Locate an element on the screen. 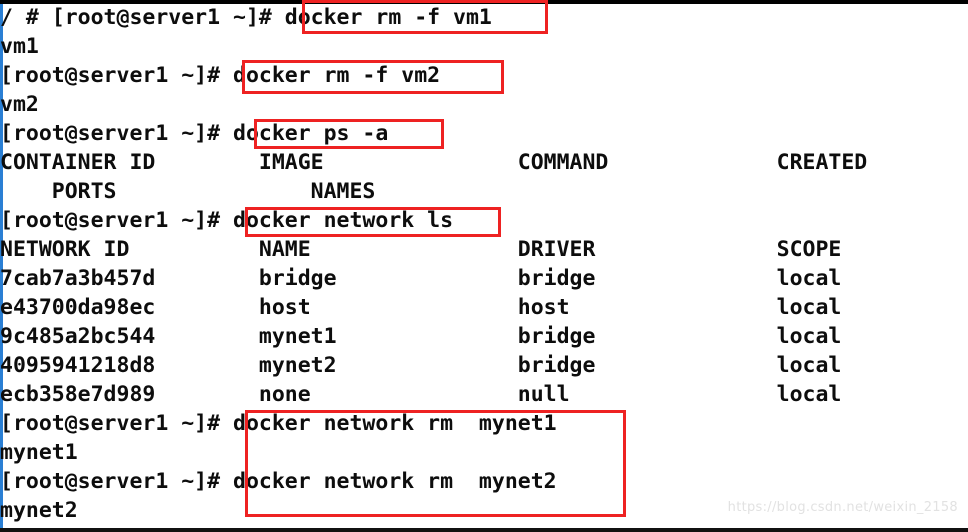 The height and width of the screenshot is (532, 968). terminal-line: [root@server1 ~]# docker rm -f vm2 is located at coordinates (220, 75).